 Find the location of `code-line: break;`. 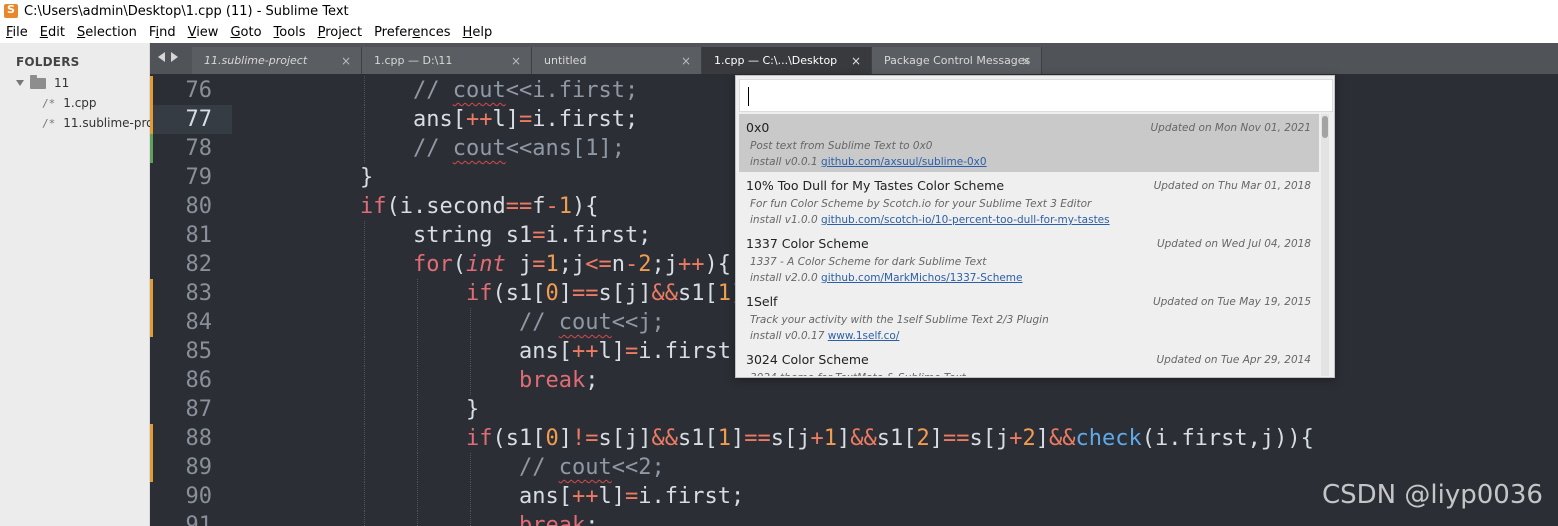

code-line: break; is located at coordinates (559, 380).